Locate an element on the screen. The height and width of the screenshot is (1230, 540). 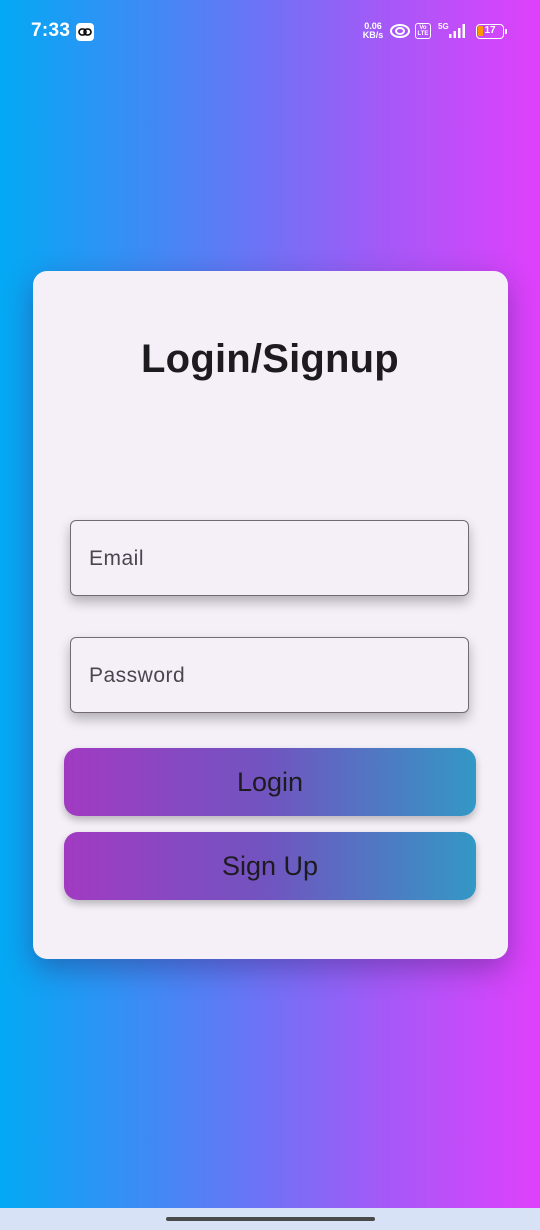
net-speed-unit: KB/s is located at coordinates (373, 35).